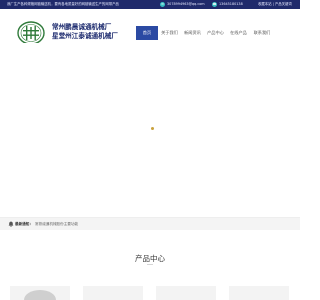 This screenshot has height=300, width=320. I want to click on notice-label: 最新通知：, so click(24, 224).